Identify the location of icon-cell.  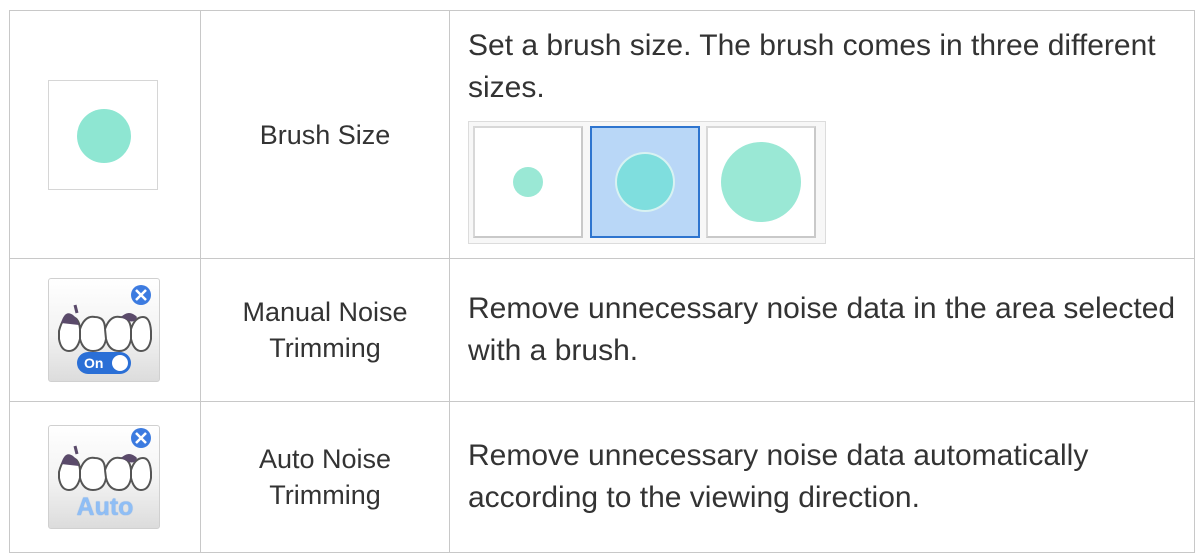
(105, 134).